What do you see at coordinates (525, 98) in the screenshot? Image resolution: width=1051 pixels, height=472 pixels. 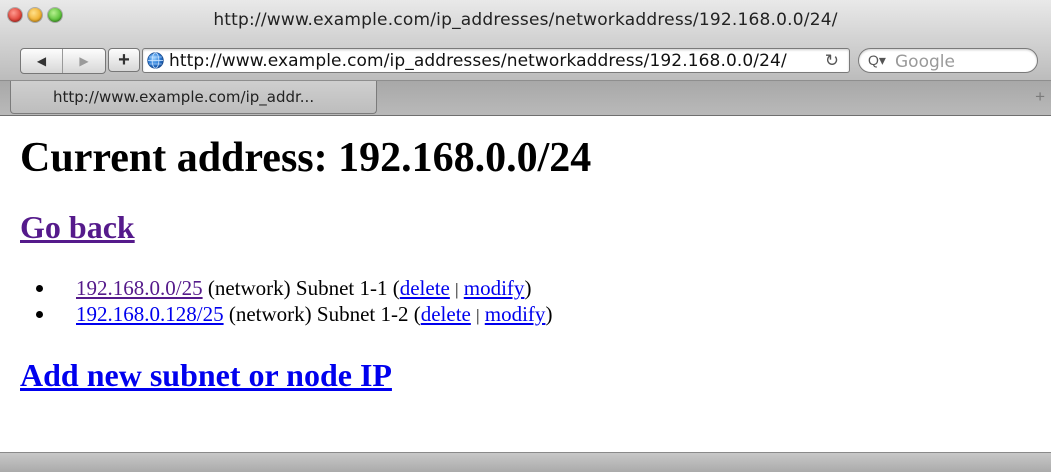 I see `tab-strip: http://www.example.com/ip_addr... +` at bounding box center [525, 98].